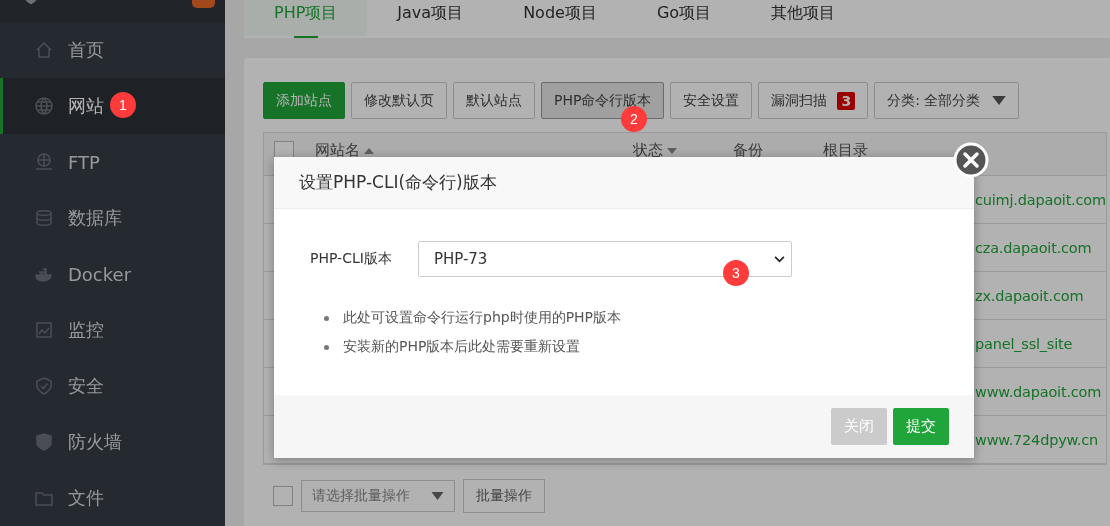 The height and width of the screenshot is (526, 1110). What do you see at coordinates (44, 50) in the screenshot?
I see `home-icon` at bounding box center [44, 50].